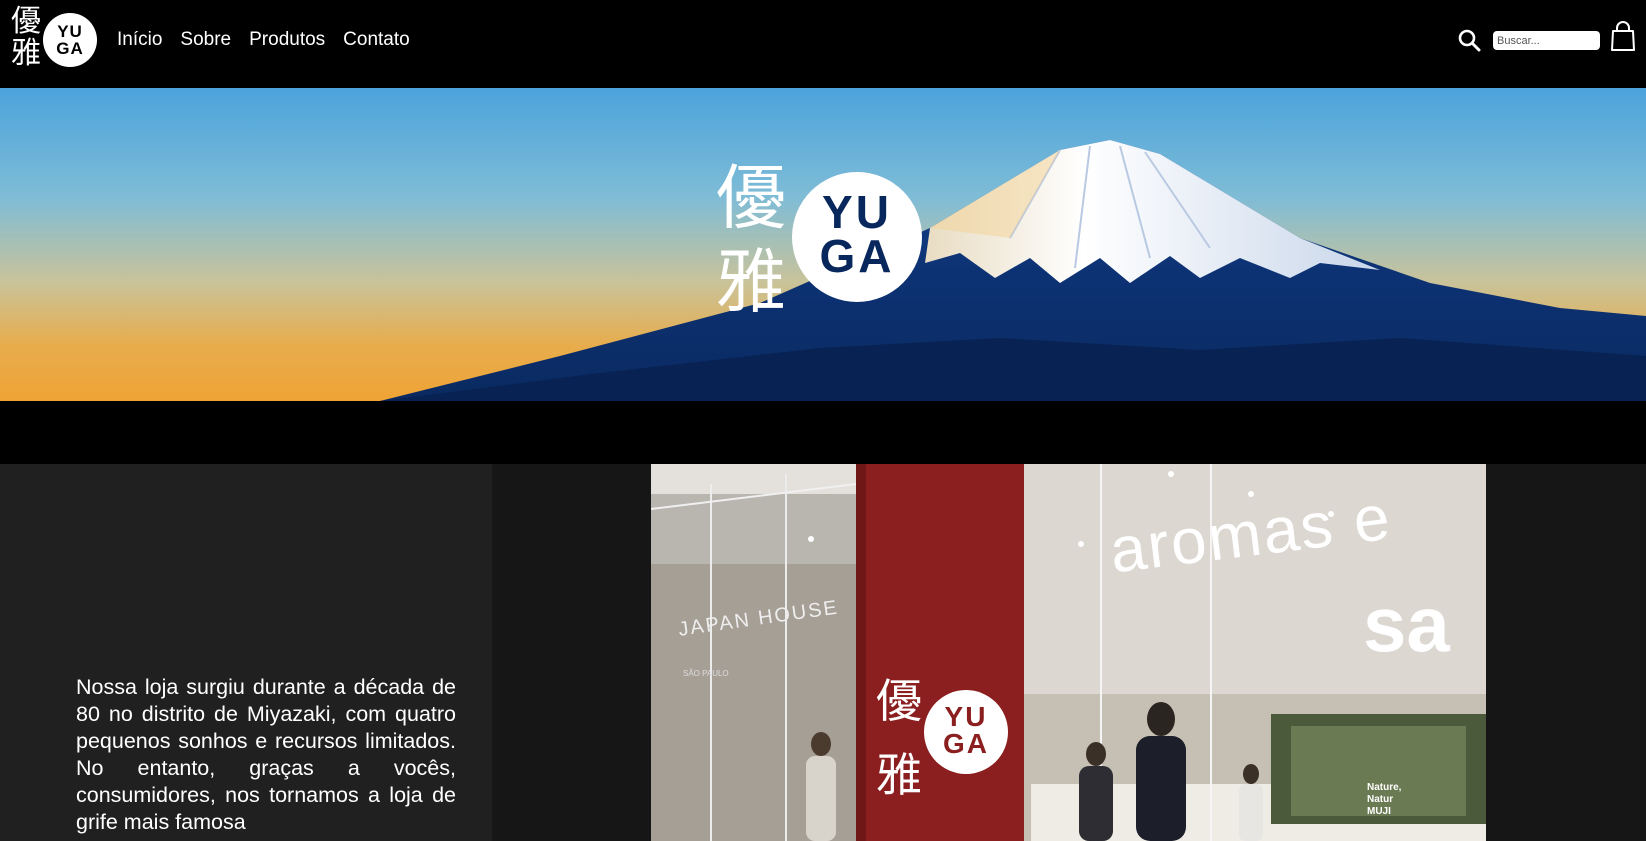 This screenshot has height=841, width=1646. I want to click on hero-logo-kanji-top: 優, so click(751, 198).